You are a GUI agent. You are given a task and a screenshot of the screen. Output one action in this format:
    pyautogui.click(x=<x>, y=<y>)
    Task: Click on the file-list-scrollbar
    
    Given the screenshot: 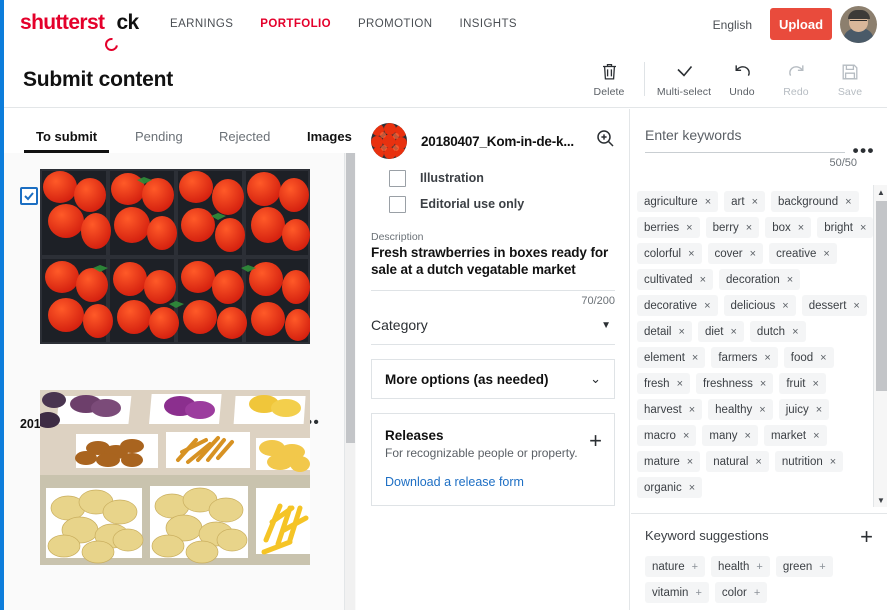 What is the action you would take?
    pyautogui.click(x=349, y=381)
    